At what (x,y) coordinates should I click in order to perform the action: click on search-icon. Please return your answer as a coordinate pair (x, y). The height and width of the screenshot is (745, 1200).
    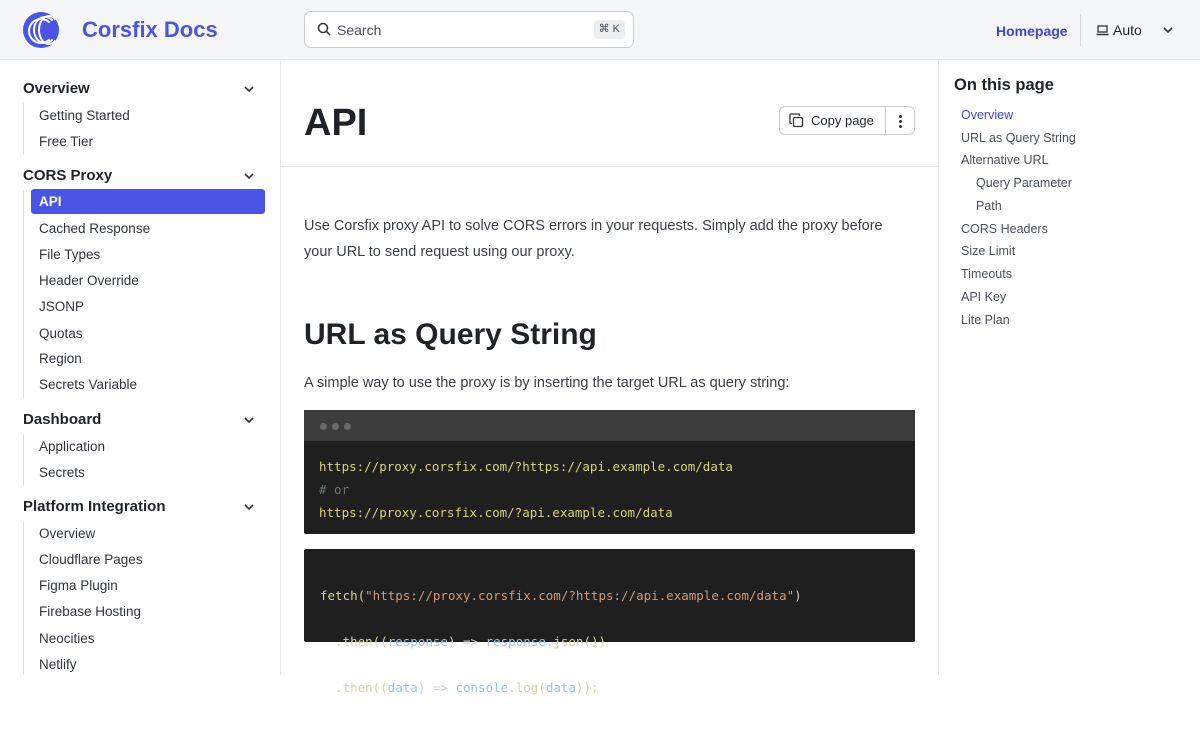
    Looking at the image, I should click on (324, 29).